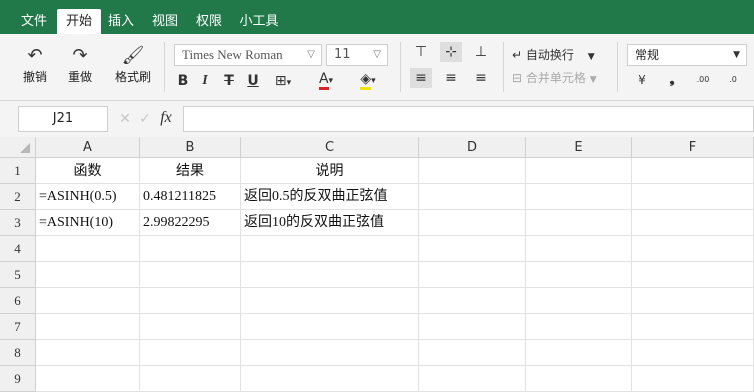 The height and width of the screenshot is (392, 754). Describe the element at coordinates (468, 119) in the screenshot. I see `formula-input` at that location.